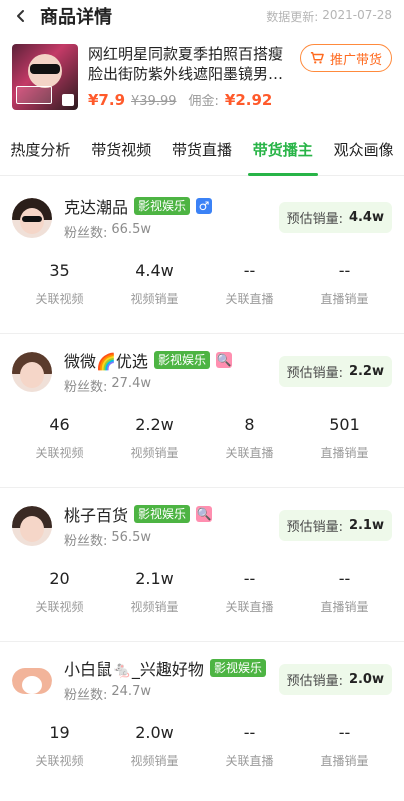 The image size is (404, 801). Describe the element at coordinates (154, 284) in the screenshot. I see `stat-video-sales: 4.4w 视频销量` at that location.